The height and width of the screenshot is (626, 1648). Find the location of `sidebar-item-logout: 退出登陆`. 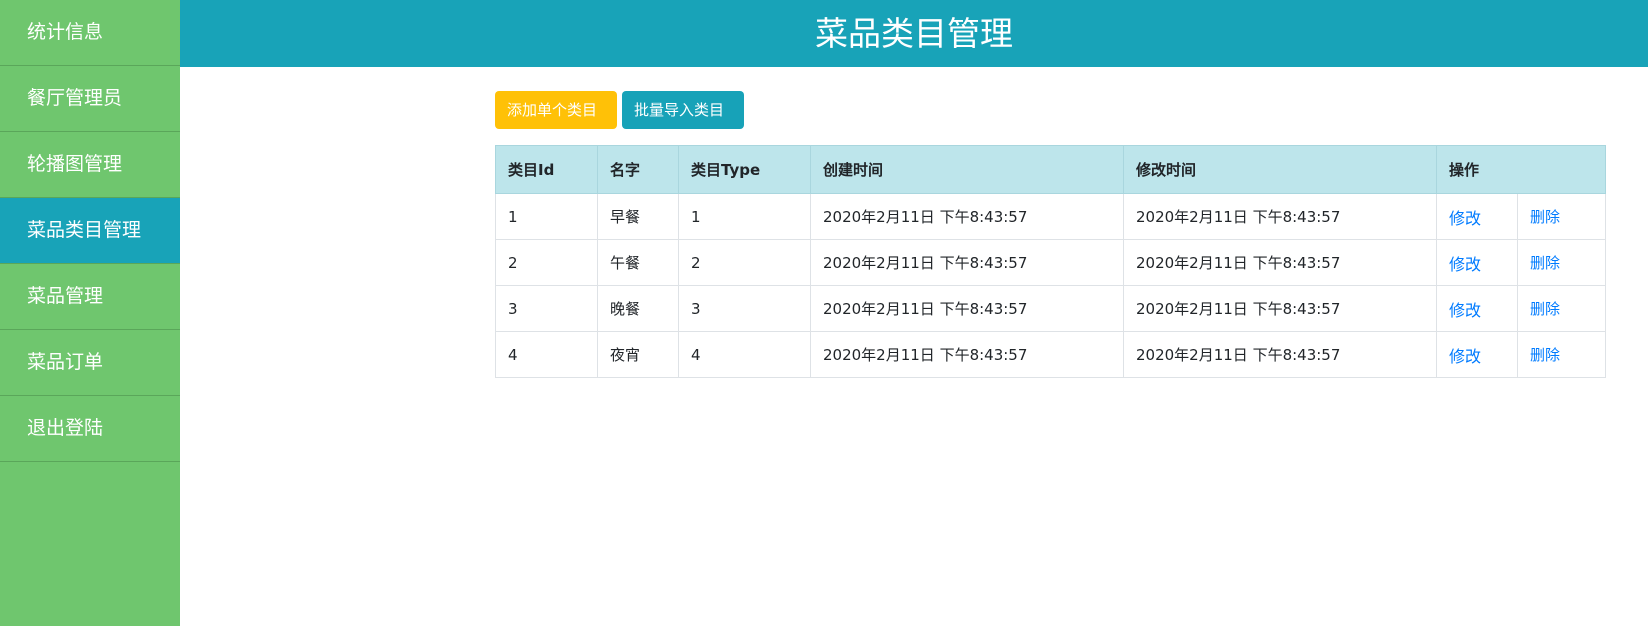

sidebar-item-logout: 退出登陆 is located at coordinates (90, 429).